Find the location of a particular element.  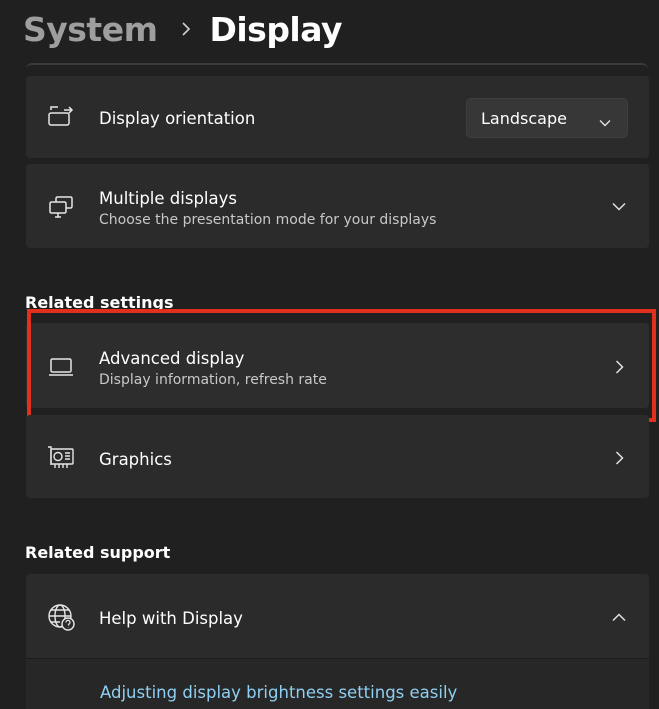

scroll-edge-divider is located at coordinates (337, 67).